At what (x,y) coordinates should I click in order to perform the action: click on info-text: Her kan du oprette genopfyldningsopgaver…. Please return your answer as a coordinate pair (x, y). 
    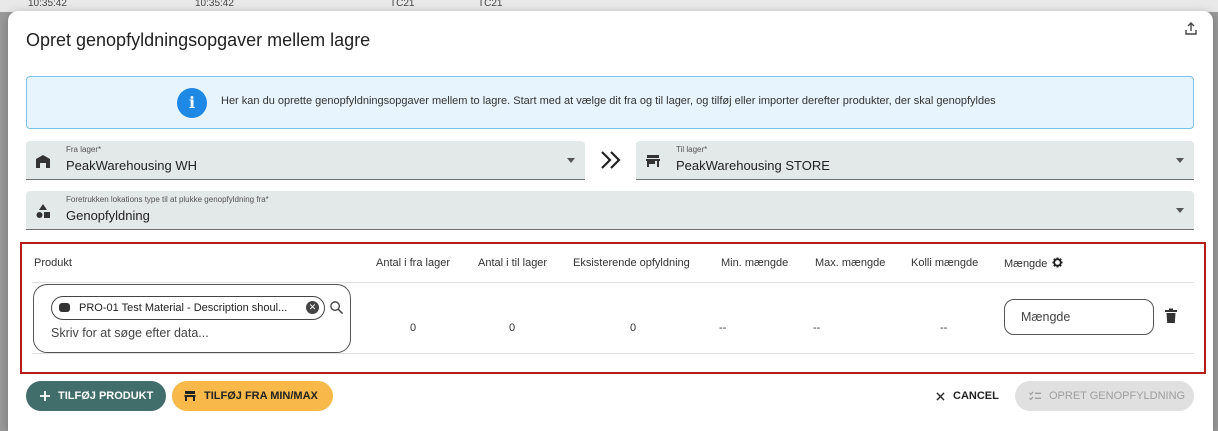
    Looking at the image, I should click on (608, 101).